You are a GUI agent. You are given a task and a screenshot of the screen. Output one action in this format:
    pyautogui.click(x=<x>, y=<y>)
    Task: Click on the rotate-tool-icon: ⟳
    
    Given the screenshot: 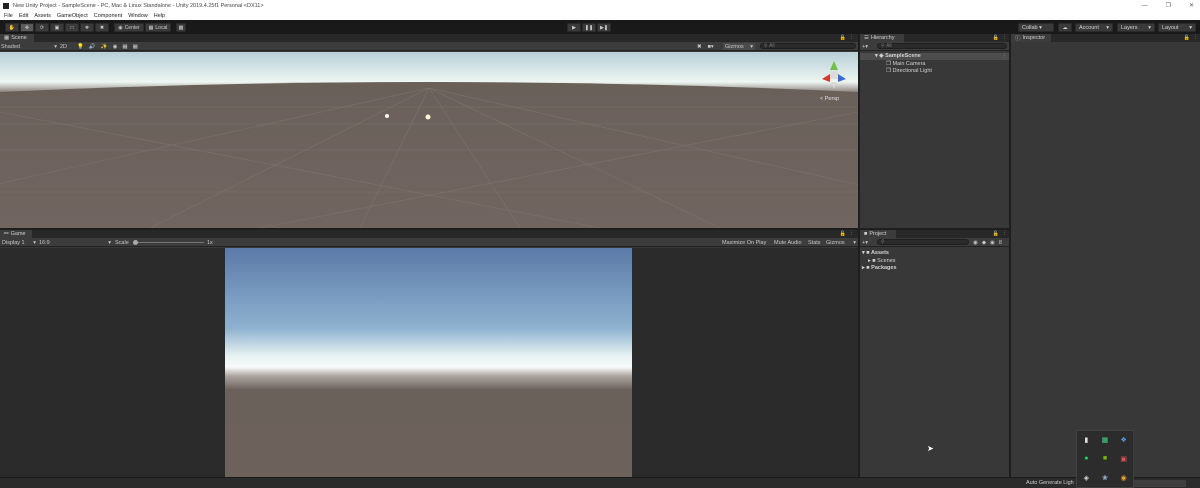 What is the action you would take?
    pyautogui.click(x=42, y=27)
    